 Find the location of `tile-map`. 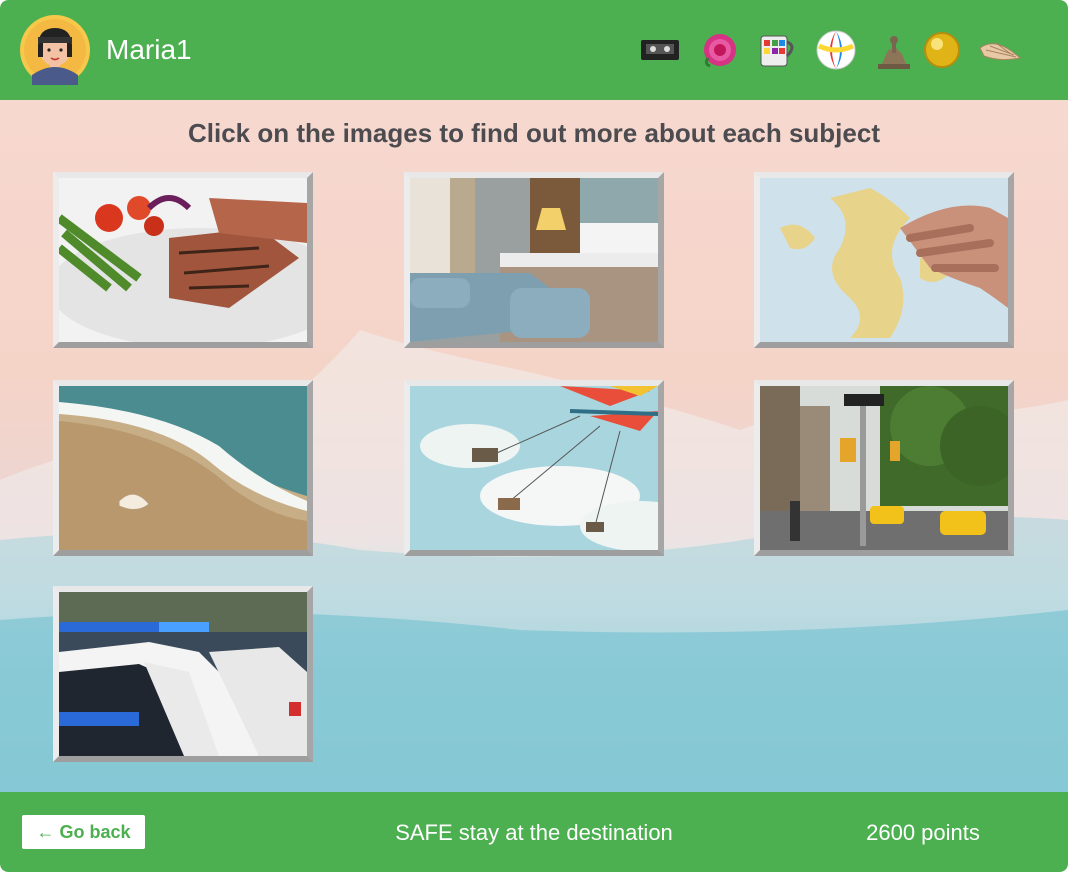

tile-map is located at coordinates (884, 260).